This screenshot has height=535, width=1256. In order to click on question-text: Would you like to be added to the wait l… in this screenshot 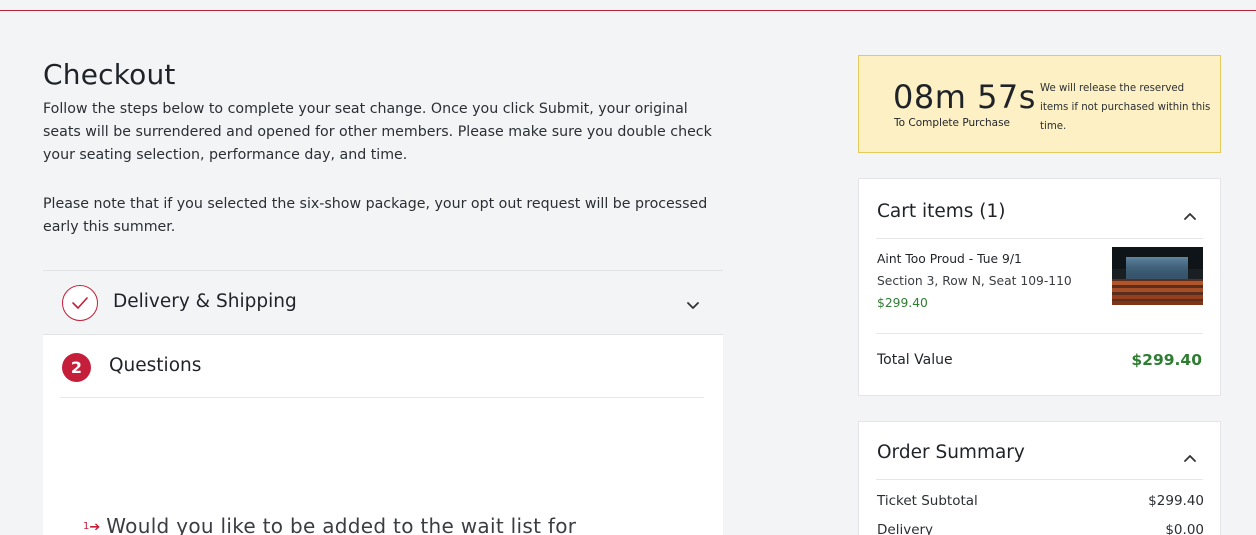, I will do `click(341, 524)`.